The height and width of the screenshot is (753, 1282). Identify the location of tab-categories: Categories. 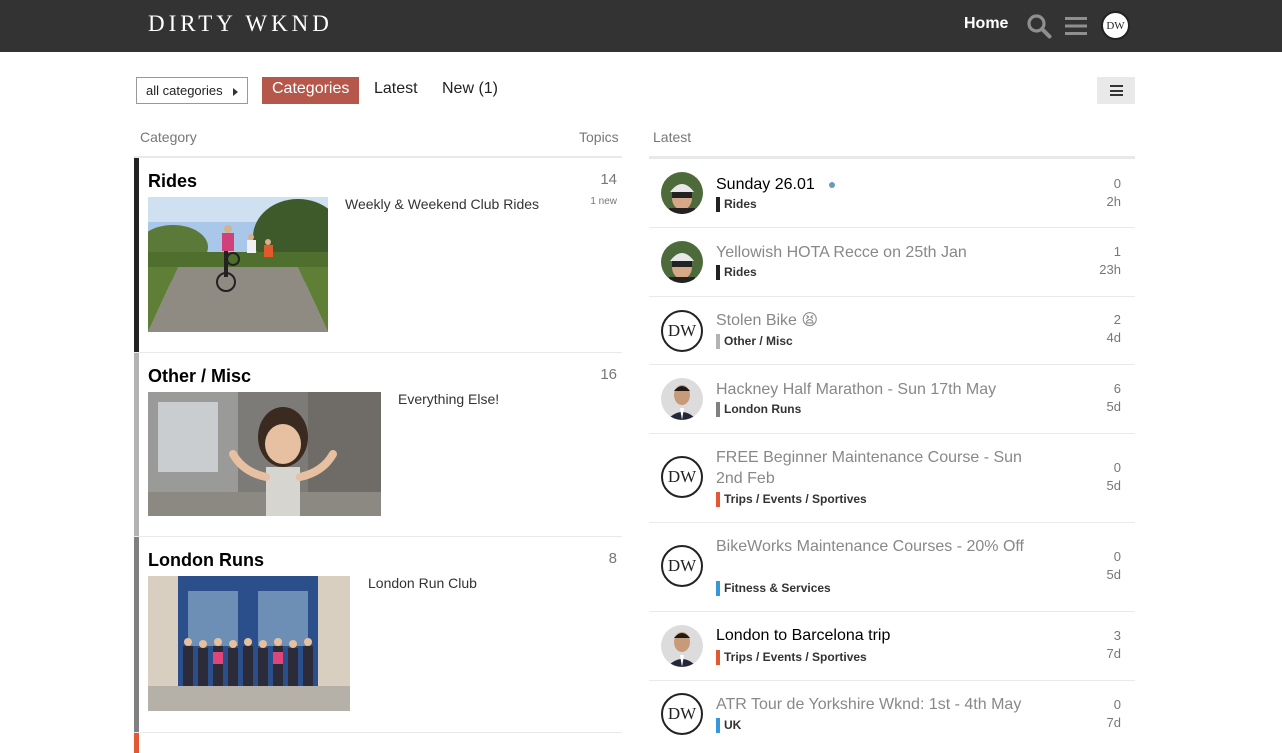
(311, 90).